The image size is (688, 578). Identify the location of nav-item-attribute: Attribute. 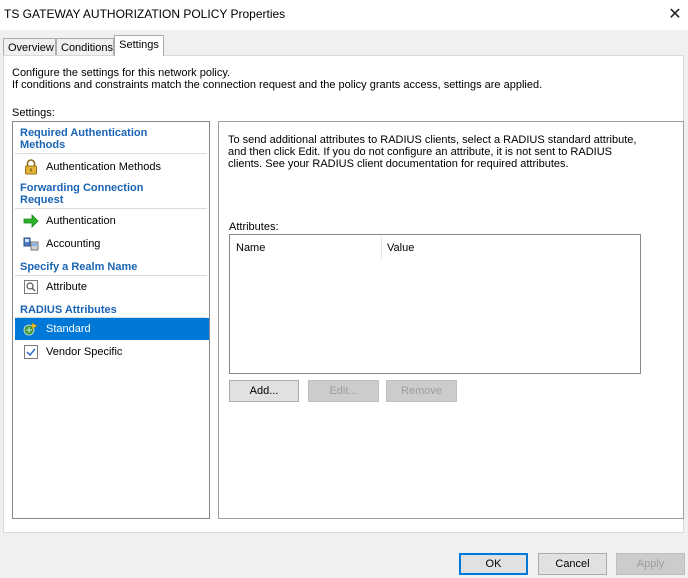
(112, 287).